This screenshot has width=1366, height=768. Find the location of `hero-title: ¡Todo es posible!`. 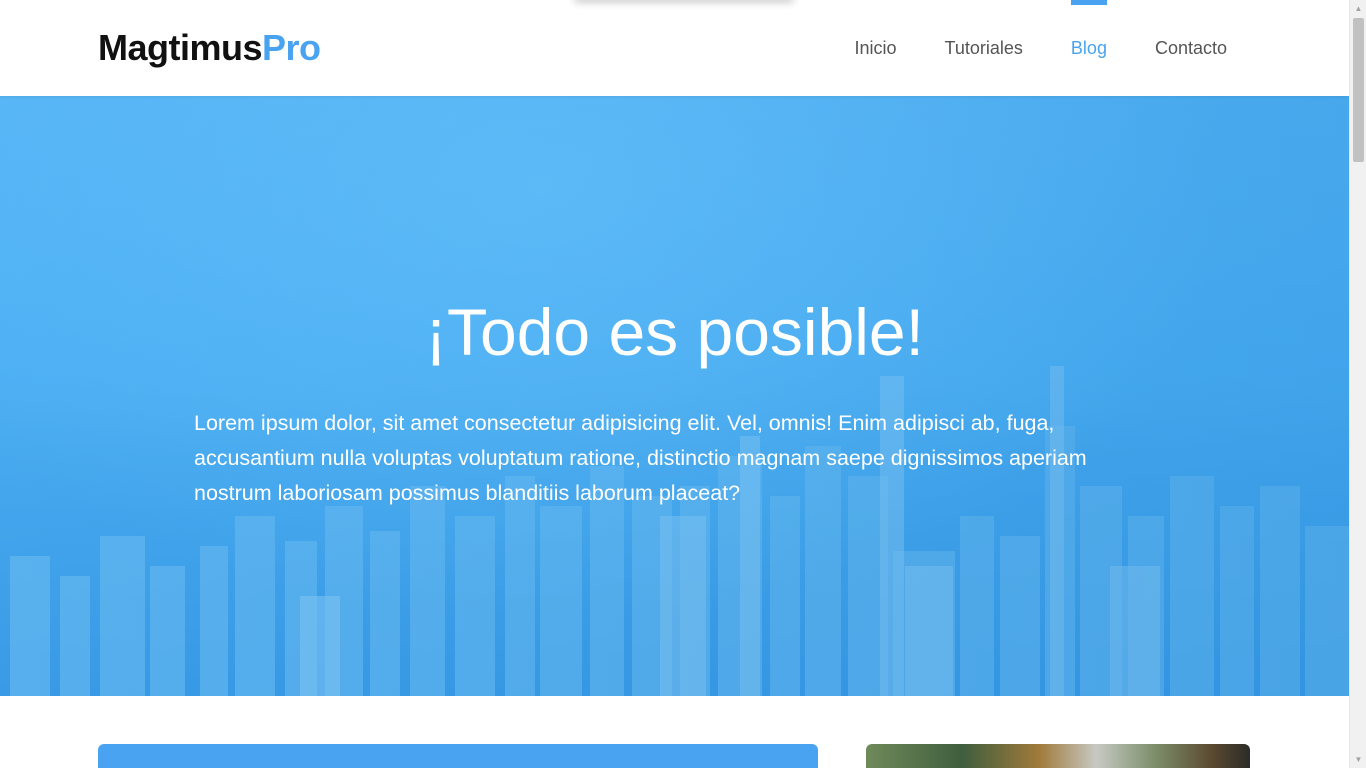

hero-title: ¡Todo es posible! is located at coordinates (674, 332).